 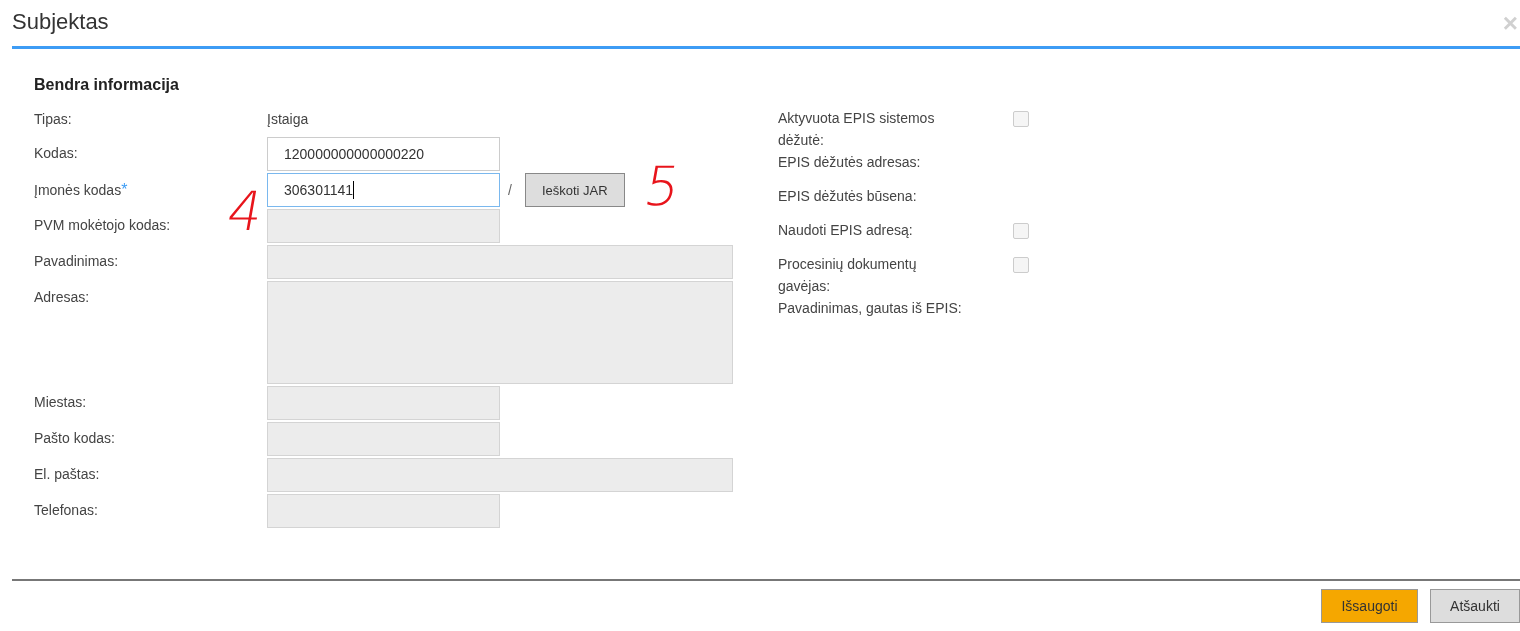 What do you see at coordinates (60, 22) in the screenshot?
I see `dialog-title: Subjektas` at bounding box center [60, 22].